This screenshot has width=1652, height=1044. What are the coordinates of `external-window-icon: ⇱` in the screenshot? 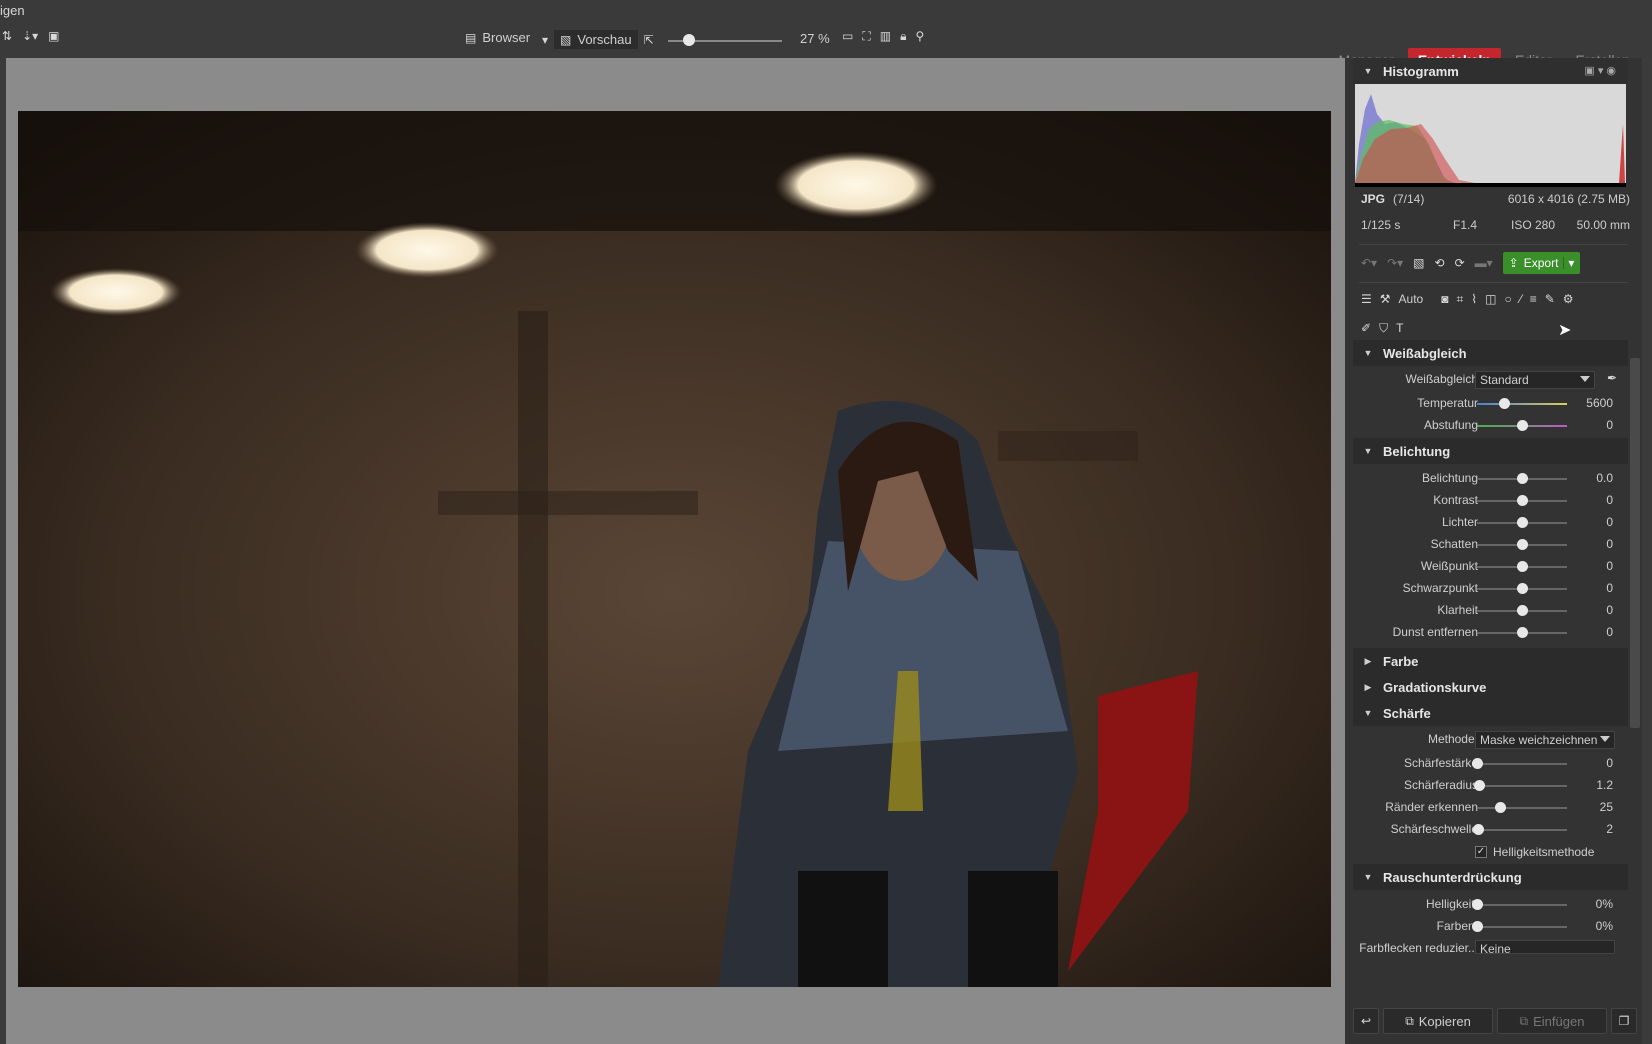 It's located at (649, 40).